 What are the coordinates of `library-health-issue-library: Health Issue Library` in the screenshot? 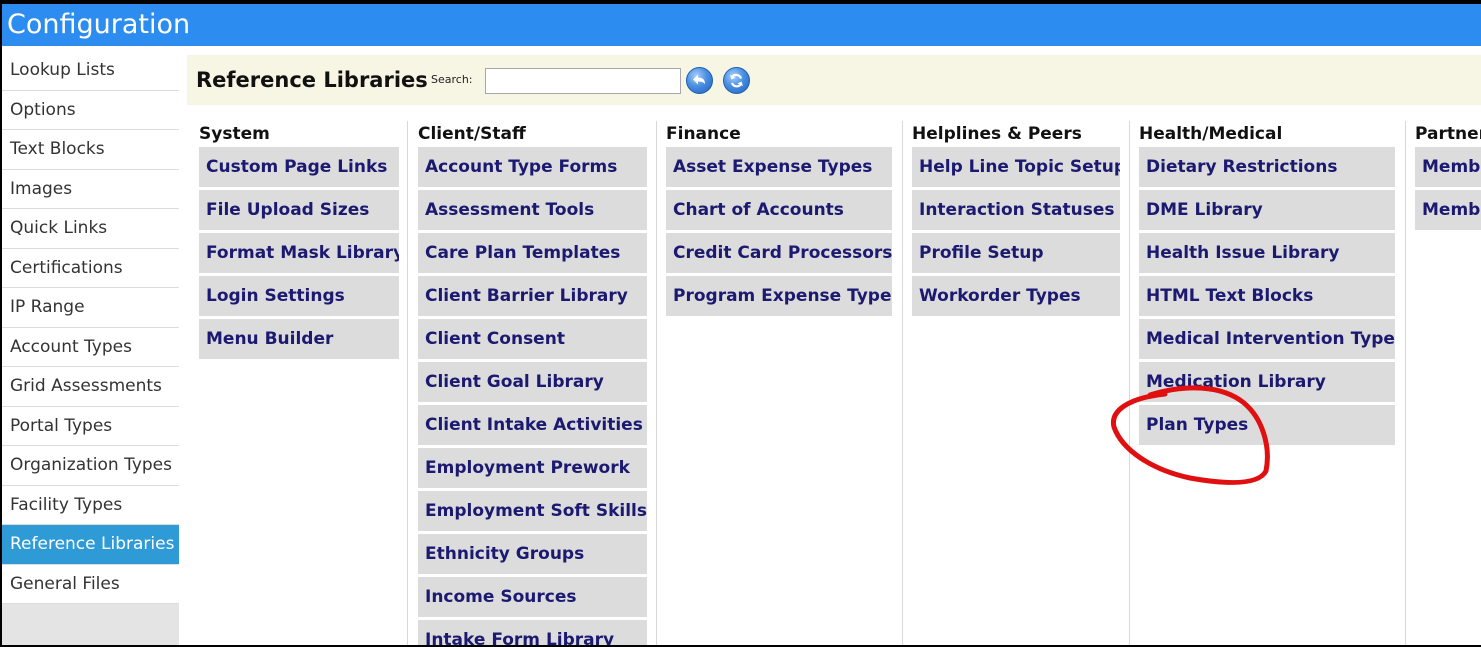 It's located at (1267, 253).